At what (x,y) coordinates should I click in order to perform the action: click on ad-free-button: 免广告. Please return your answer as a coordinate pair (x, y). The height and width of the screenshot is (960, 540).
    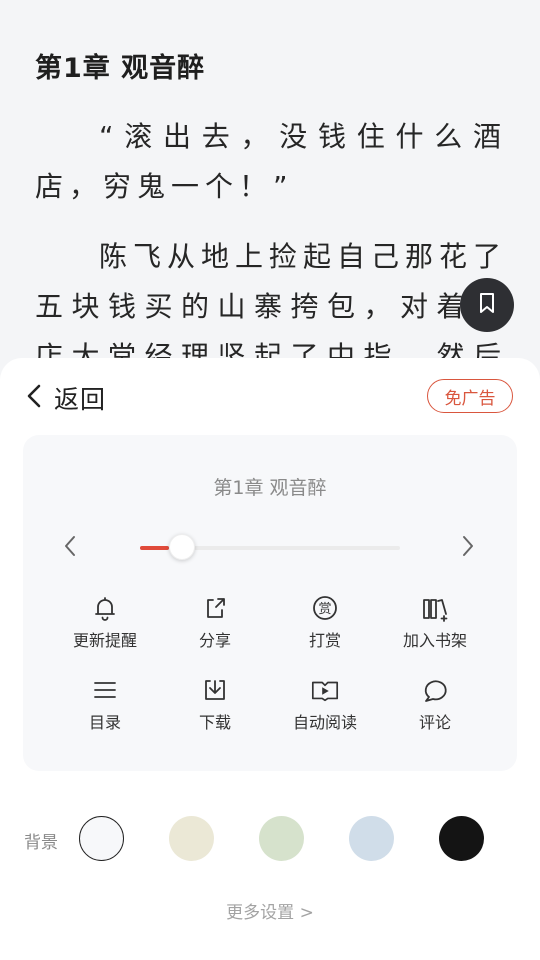
    Looking at the image, I should click on (470, 396).